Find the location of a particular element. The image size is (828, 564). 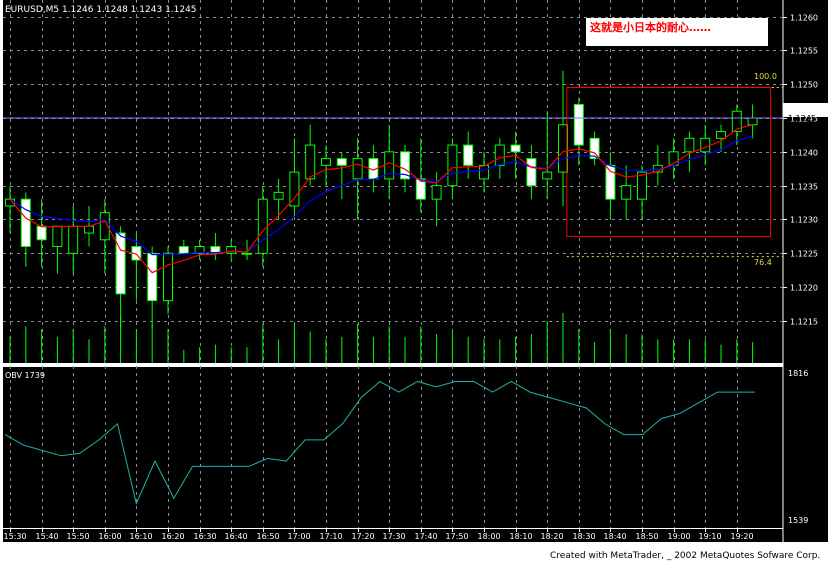

time-tick-label: 16:10 is located at coordinates (141, 536).